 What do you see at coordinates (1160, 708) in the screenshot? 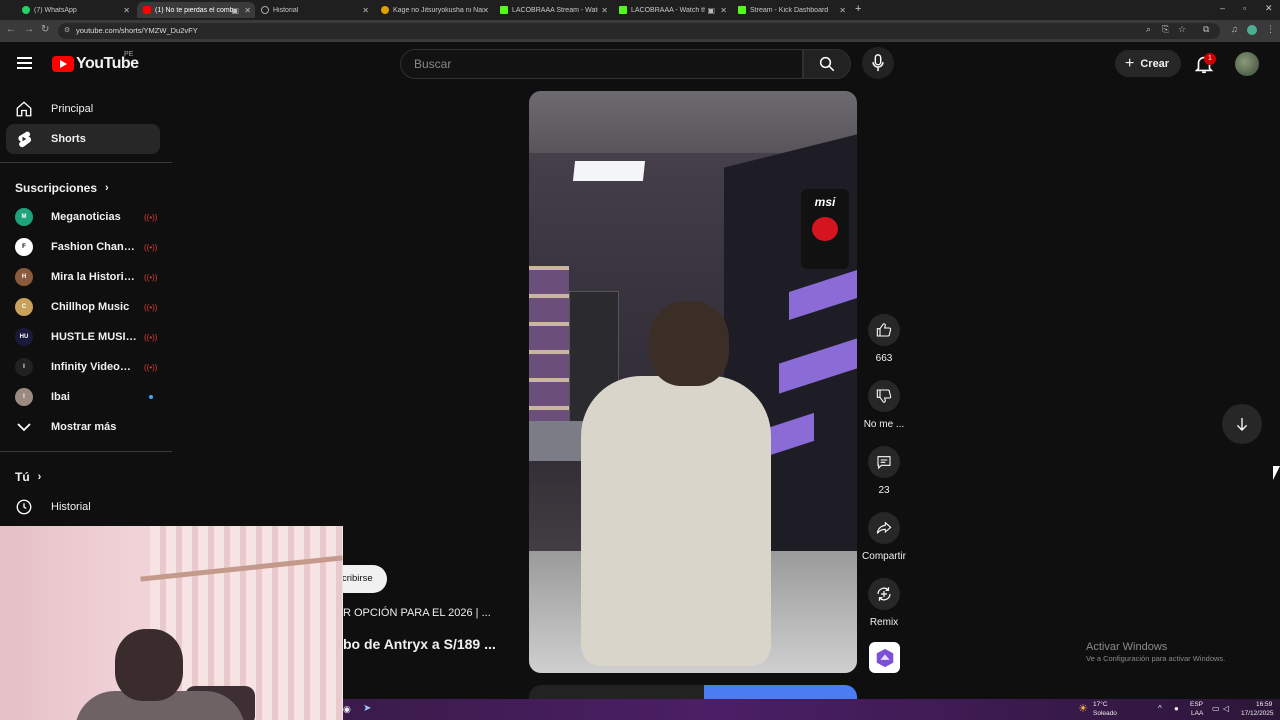
I see `tray-chevron-up-icon: ^` at bounding box center [1160, 708].